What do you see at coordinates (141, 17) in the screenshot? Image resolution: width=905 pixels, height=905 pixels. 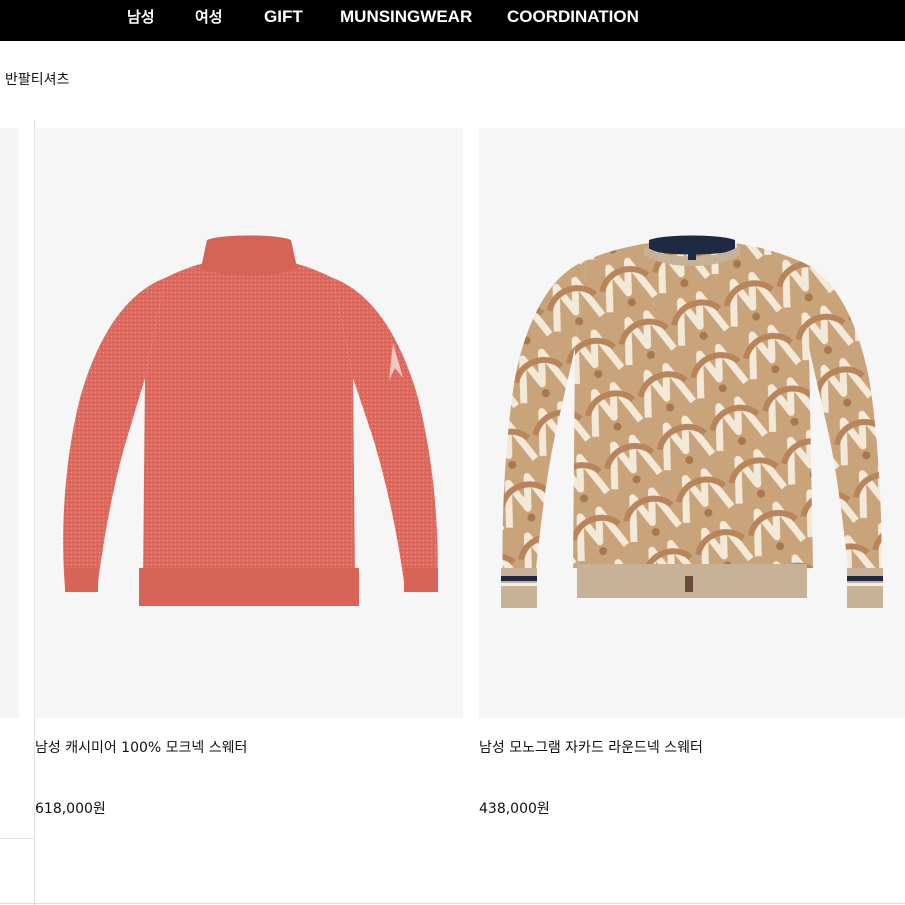 I see `nav-item-men: 남성` at bounding box center [141, 17].